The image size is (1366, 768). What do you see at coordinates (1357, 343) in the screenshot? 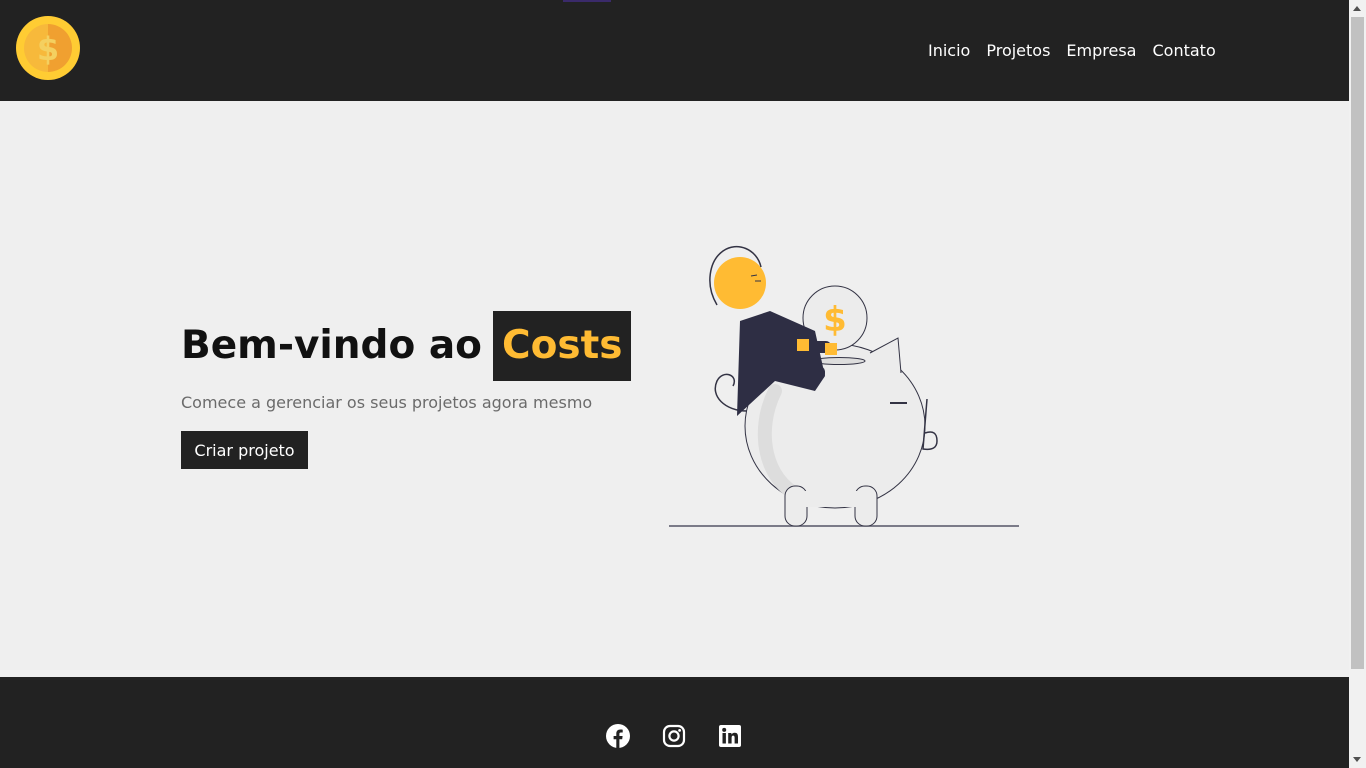
I see `scrollbar-thumb` at bounding box center [1357, 343].